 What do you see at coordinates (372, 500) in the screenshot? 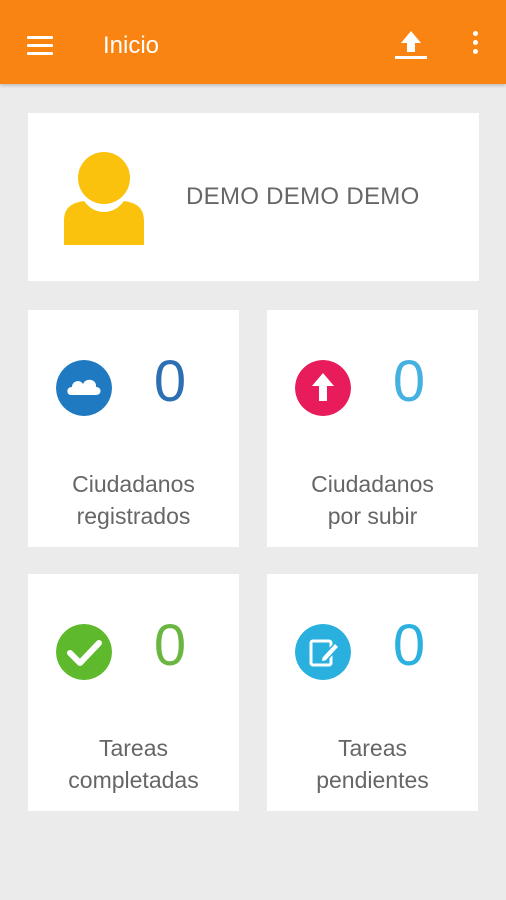
I see `stat-label: Ciudadanos por subir` at bounding box center [372, 500].